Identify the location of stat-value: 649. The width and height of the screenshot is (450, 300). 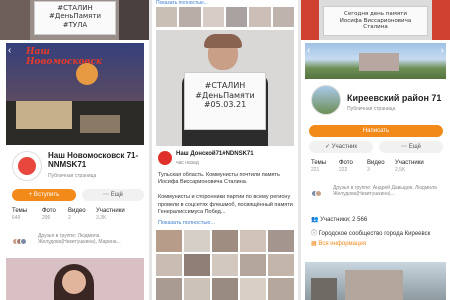
(16, 218).